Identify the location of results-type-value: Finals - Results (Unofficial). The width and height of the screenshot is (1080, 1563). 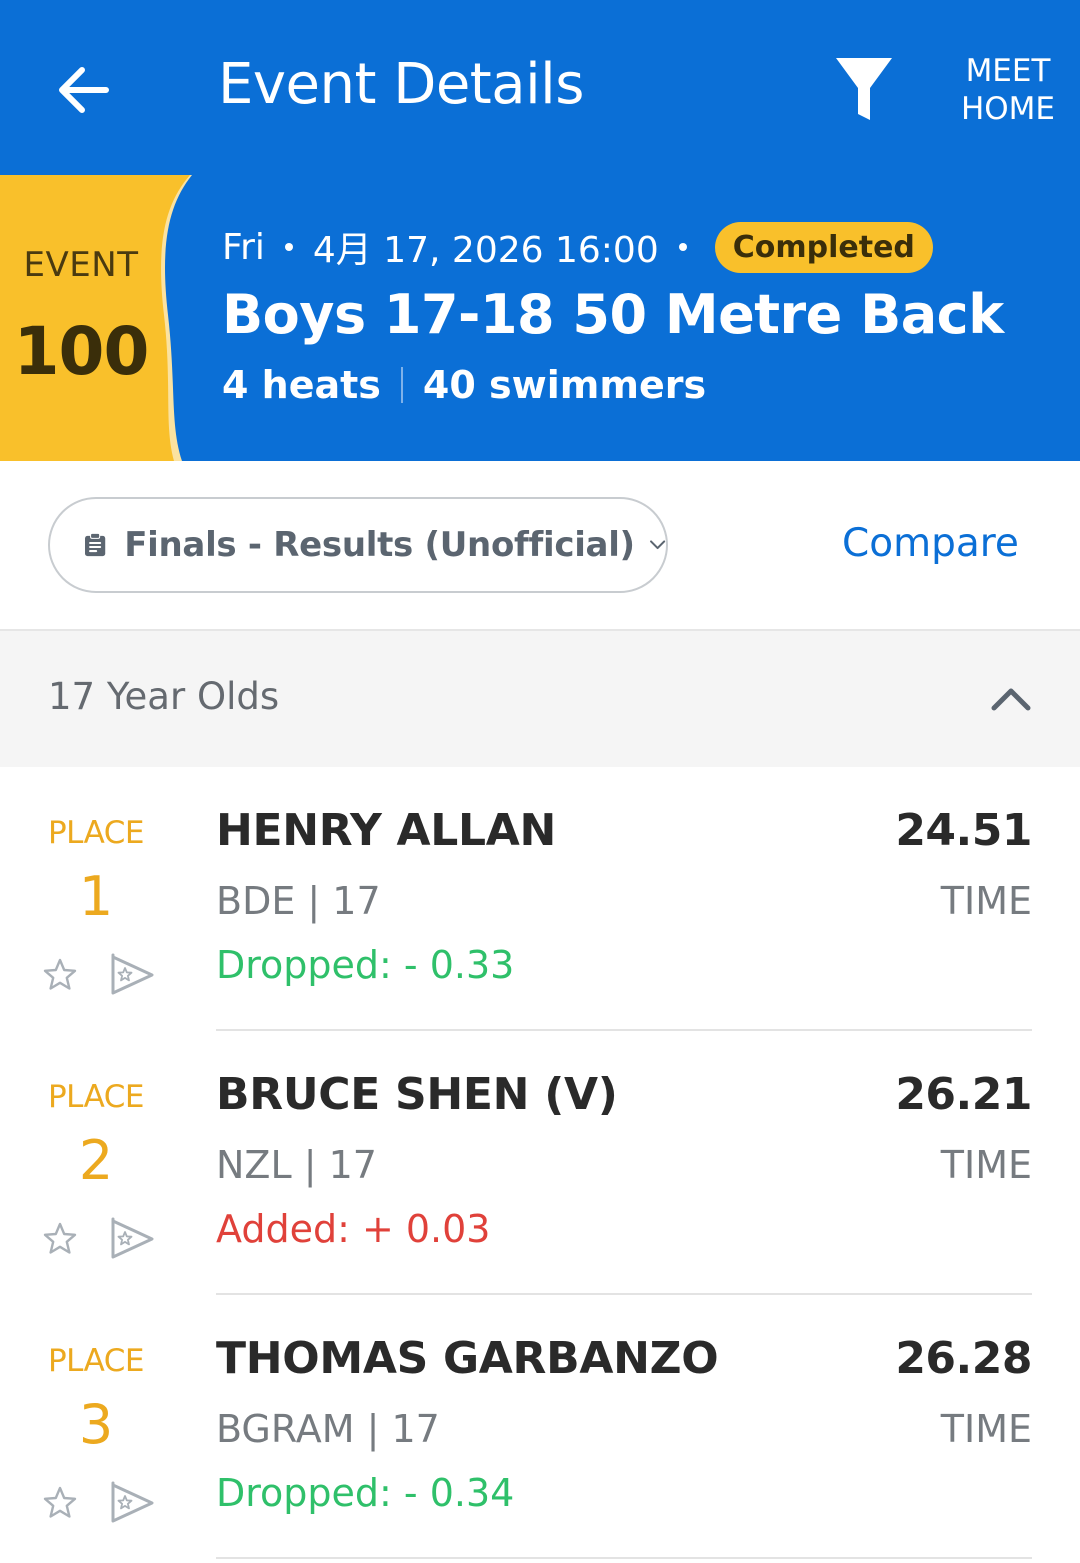
(379, 545).